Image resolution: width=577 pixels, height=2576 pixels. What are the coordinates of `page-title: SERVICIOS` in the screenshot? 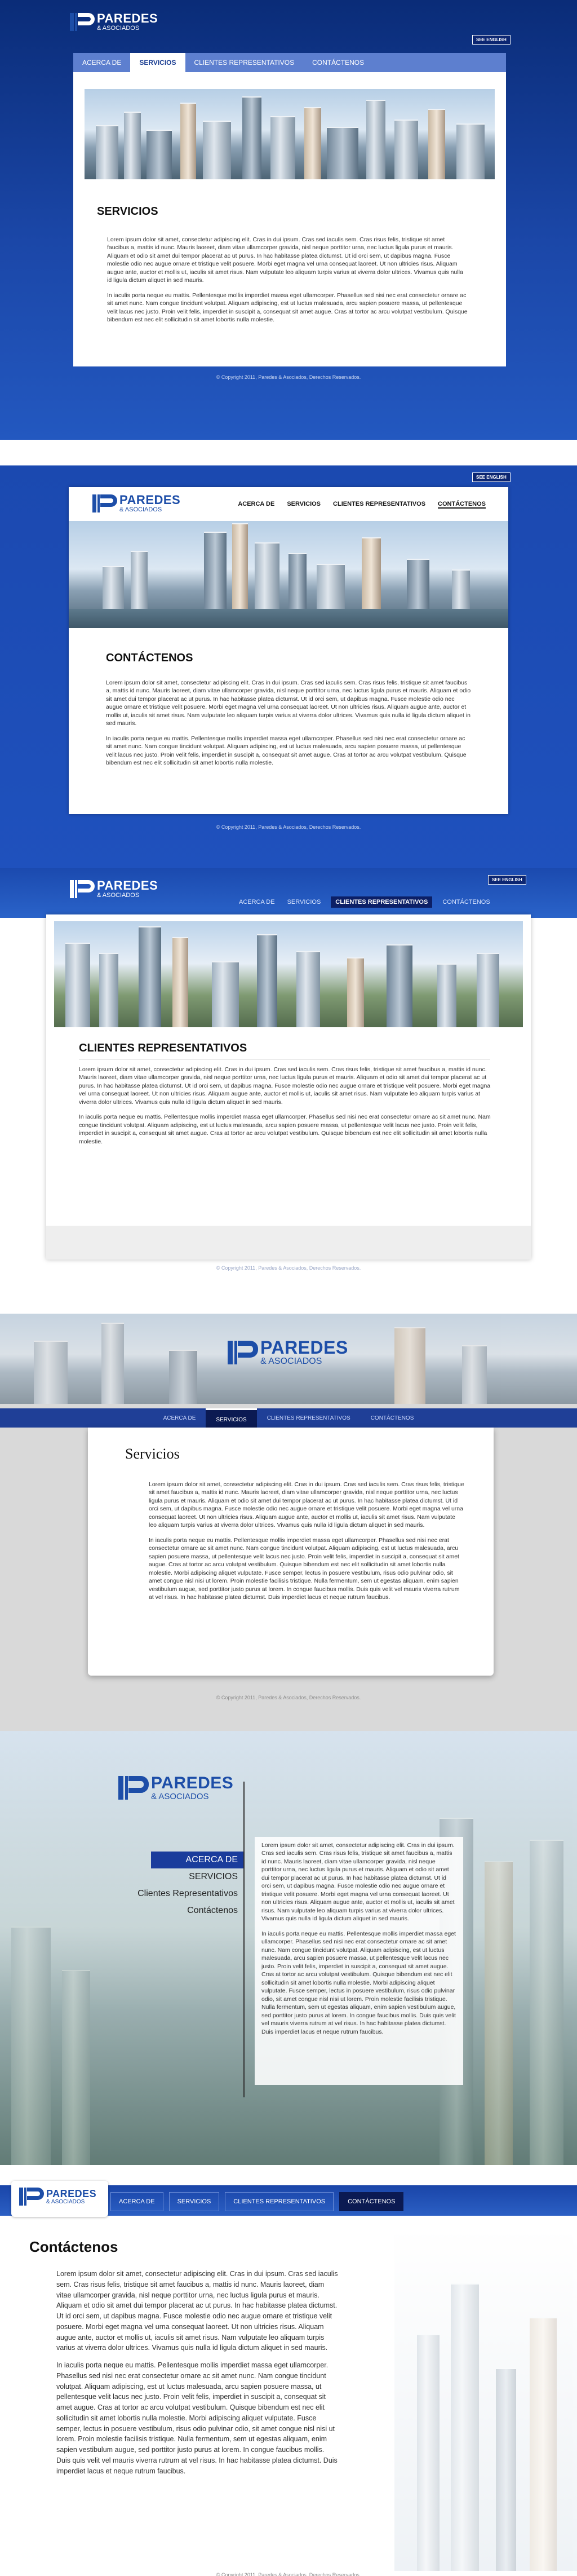 It's located at (127, 211).